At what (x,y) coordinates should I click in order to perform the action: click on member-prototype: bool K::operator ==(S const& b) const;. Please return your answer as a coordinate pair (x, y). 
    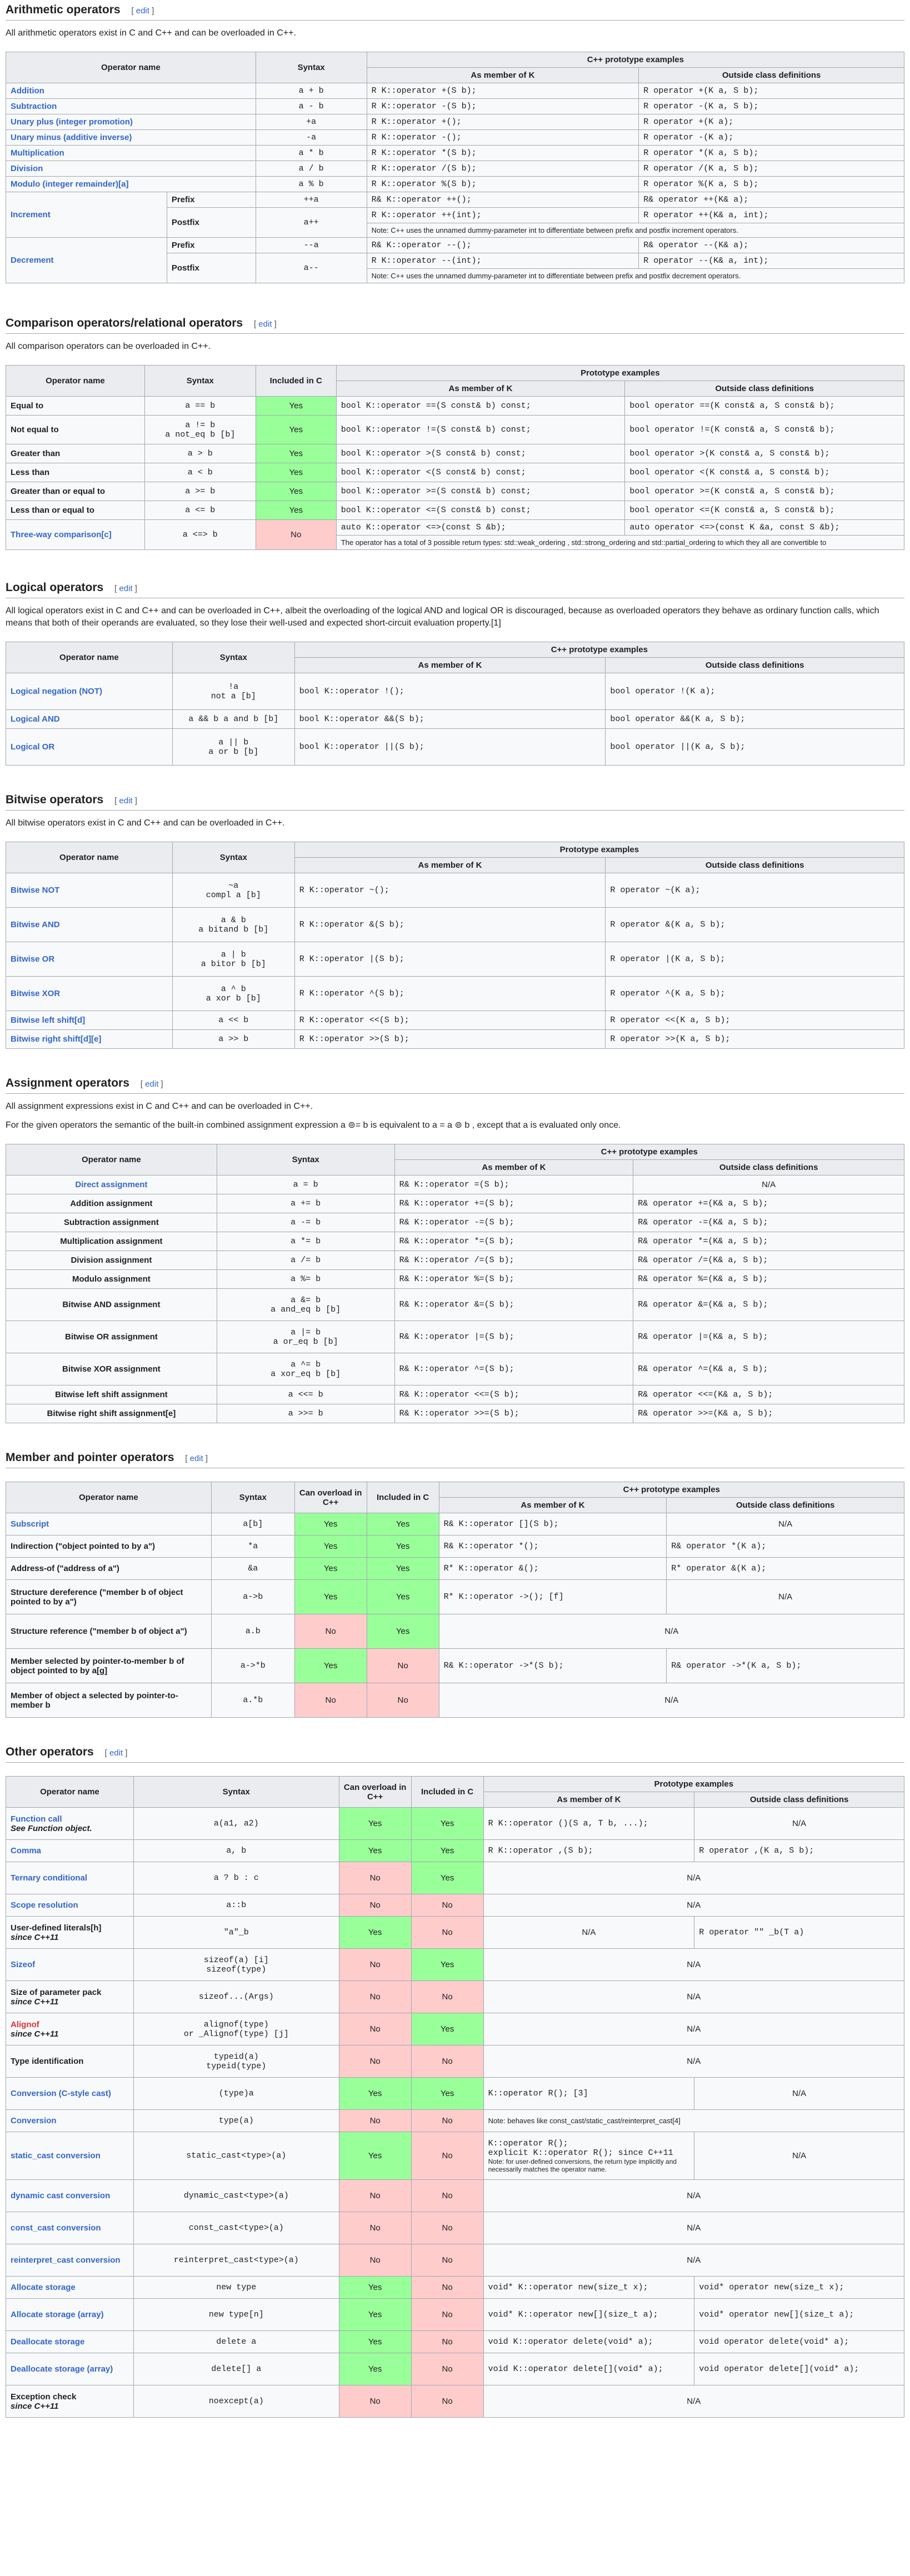
    Looking at the image, I should click on (481, 406).